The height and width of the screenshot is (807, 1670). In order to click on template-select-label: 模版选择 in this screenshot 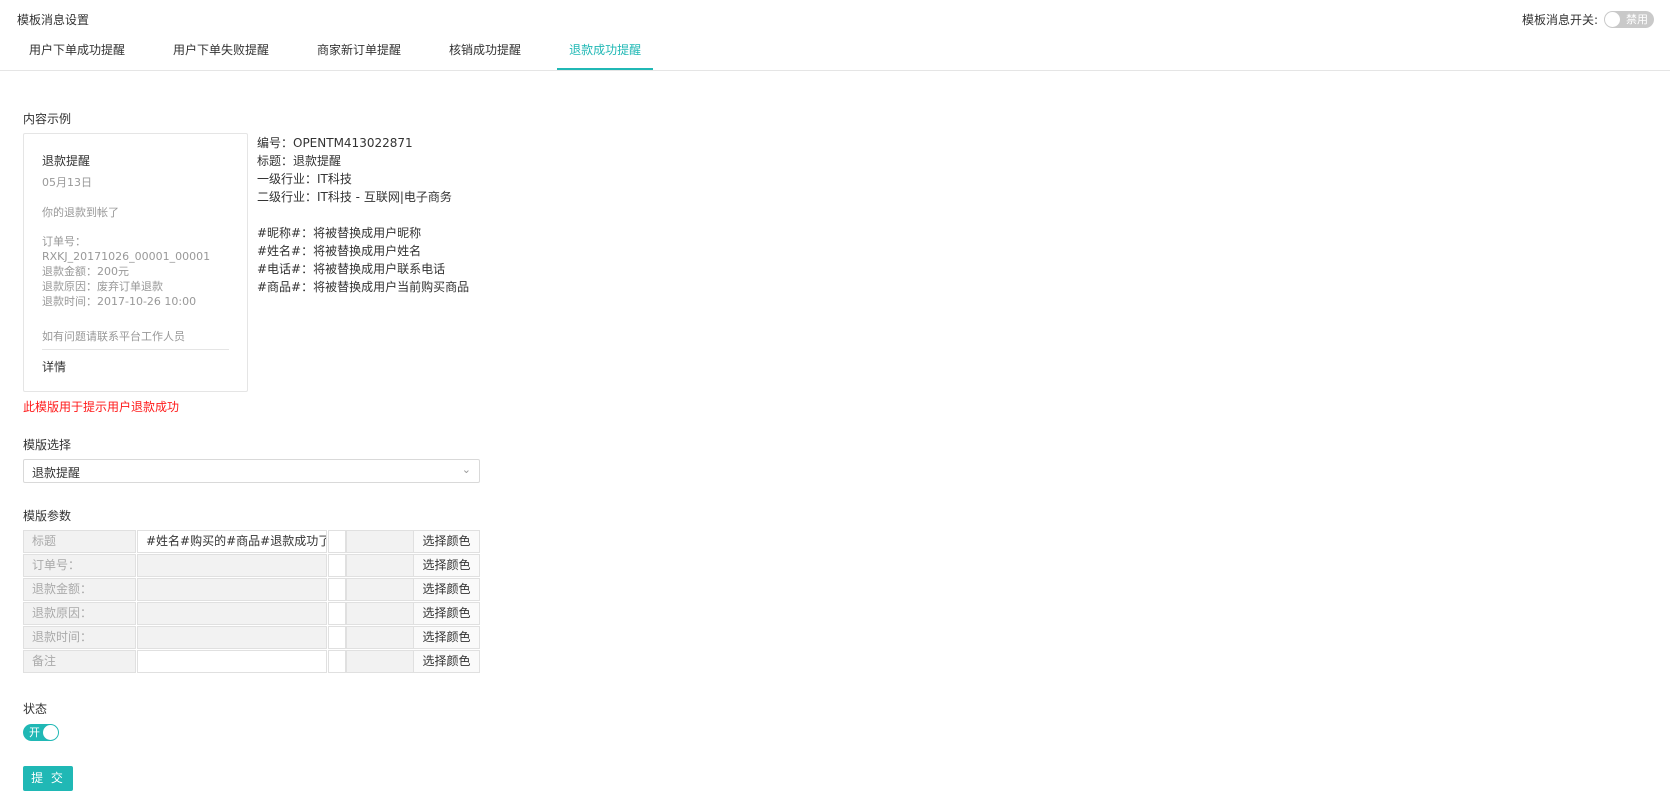, I will do `click(47, 445)`.